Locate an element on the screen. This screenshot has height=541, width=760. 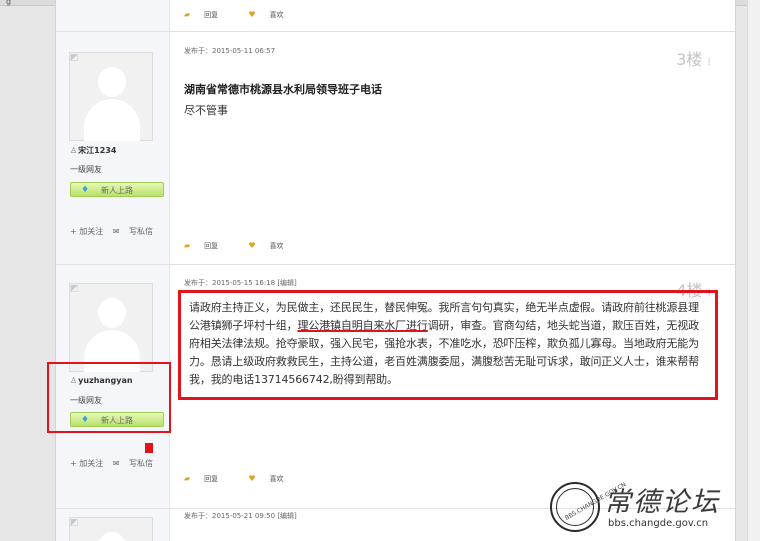
browser-tab-label: g is located at coordinates (8, 3).